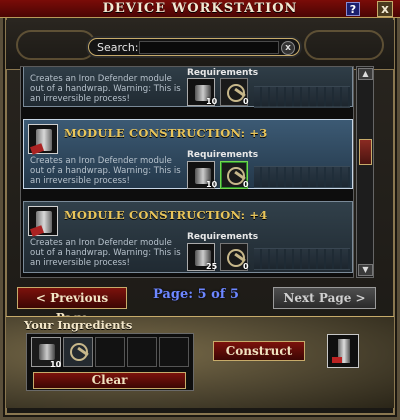 The image size is (400, 420). I want to click on ornament-left-icon, so click(56, 45).